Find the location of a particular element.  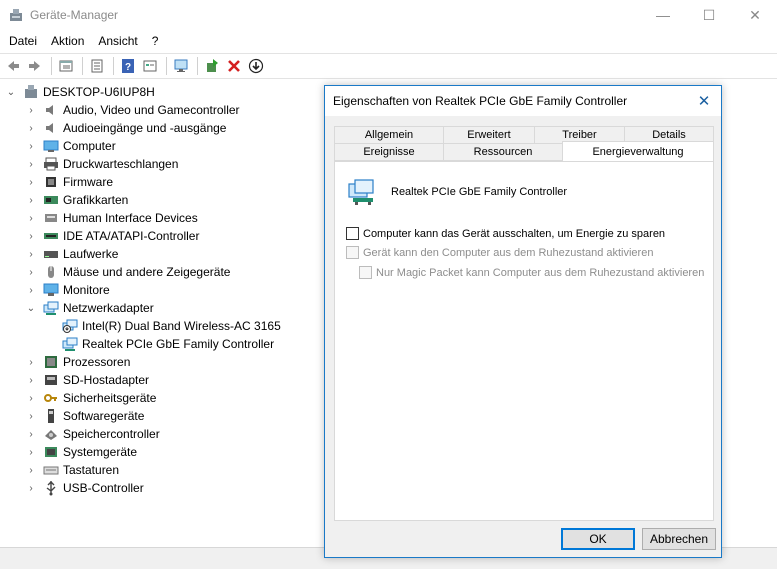

checkbox-allow-power-off is located at coordinates (352, 233).